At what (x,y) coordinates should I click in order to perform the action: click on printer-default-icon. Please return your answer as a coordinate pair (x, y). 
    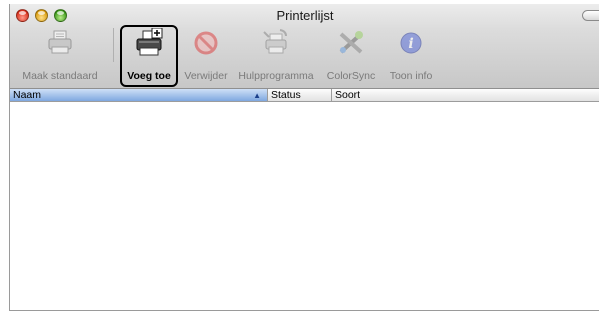
    Looking at the image, I should click on (60, 43).